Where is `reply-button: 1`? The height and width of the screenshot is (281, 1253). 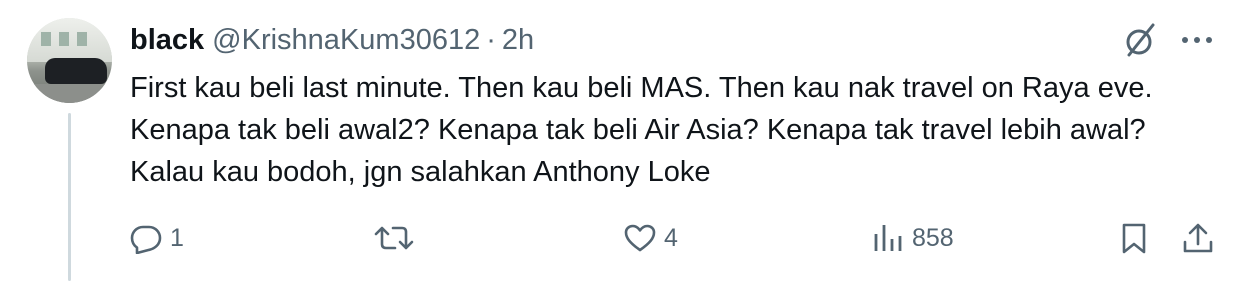 reply-button: 1 is located at coordinates (157, 238).